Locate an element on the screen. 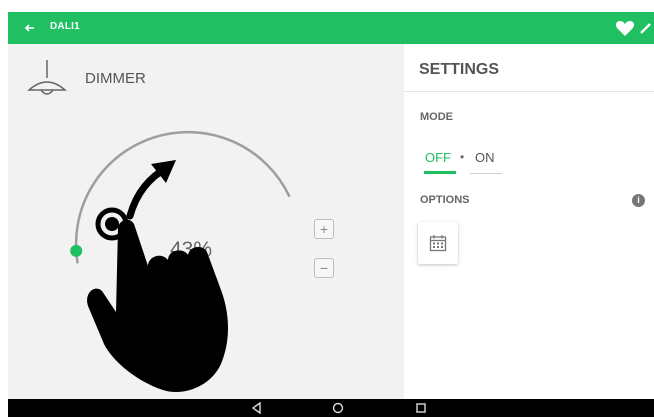 The width and height of the screenshot is (654, 417). mode-option-off: OFF is located at coordinates (438, 157).